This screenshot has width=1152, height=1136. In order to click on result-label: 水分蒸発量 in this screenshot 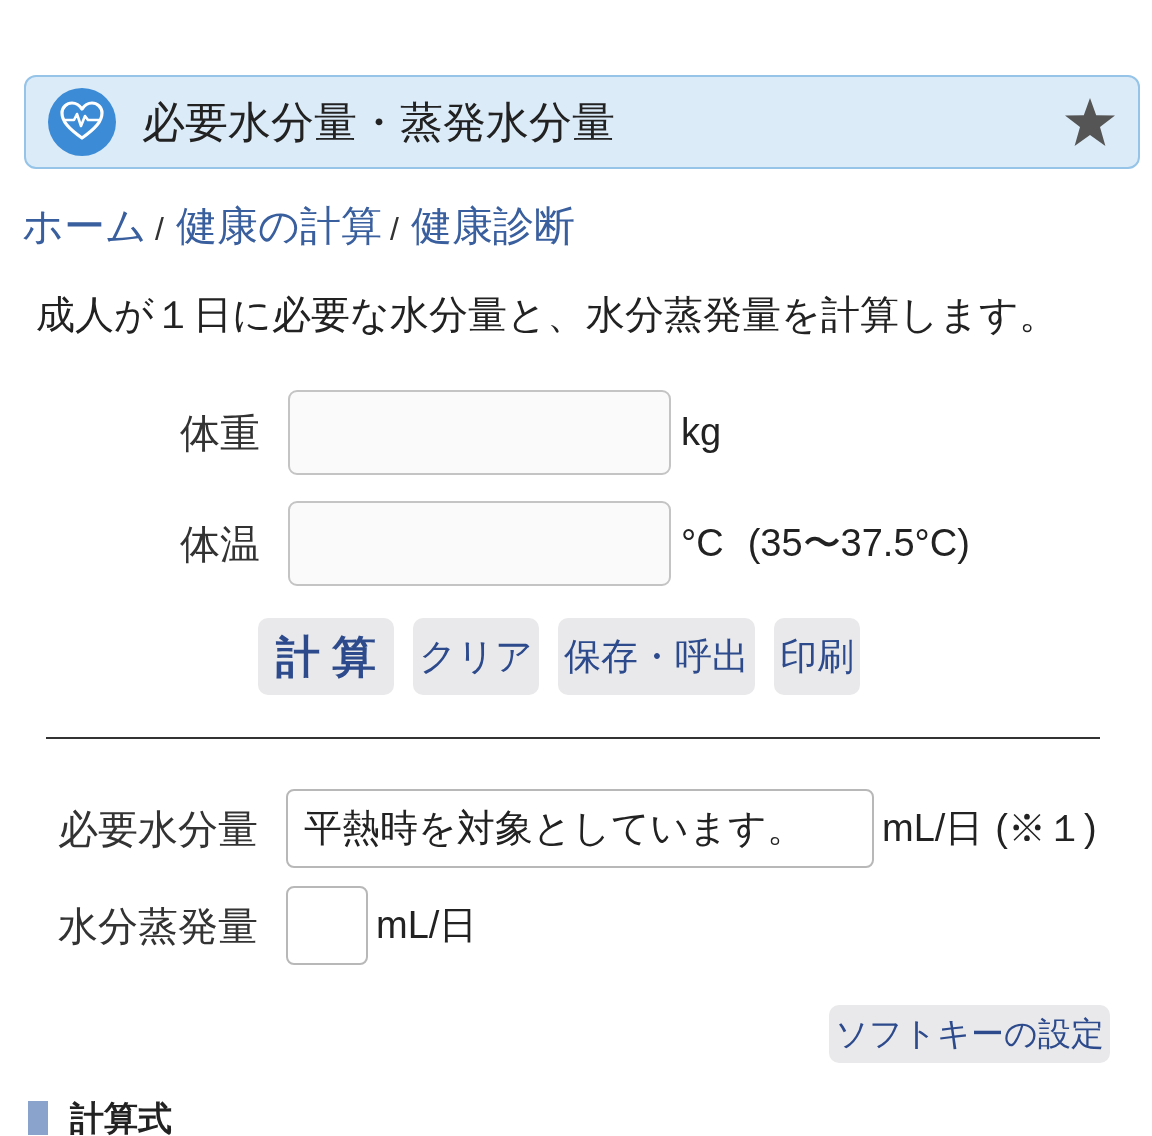, I will do `click(158, 926)`.